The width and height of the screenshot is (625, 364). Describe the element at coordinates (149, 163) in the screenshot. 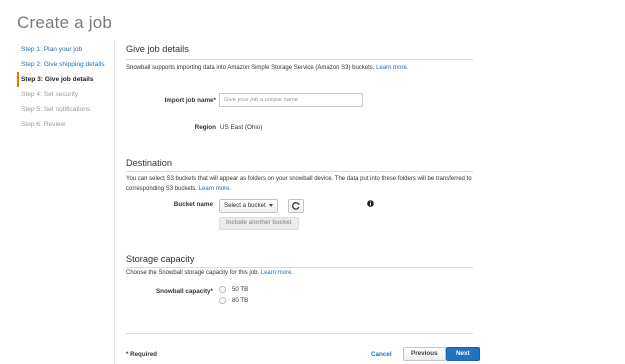

I see `destination-heading: Destination` at that location.